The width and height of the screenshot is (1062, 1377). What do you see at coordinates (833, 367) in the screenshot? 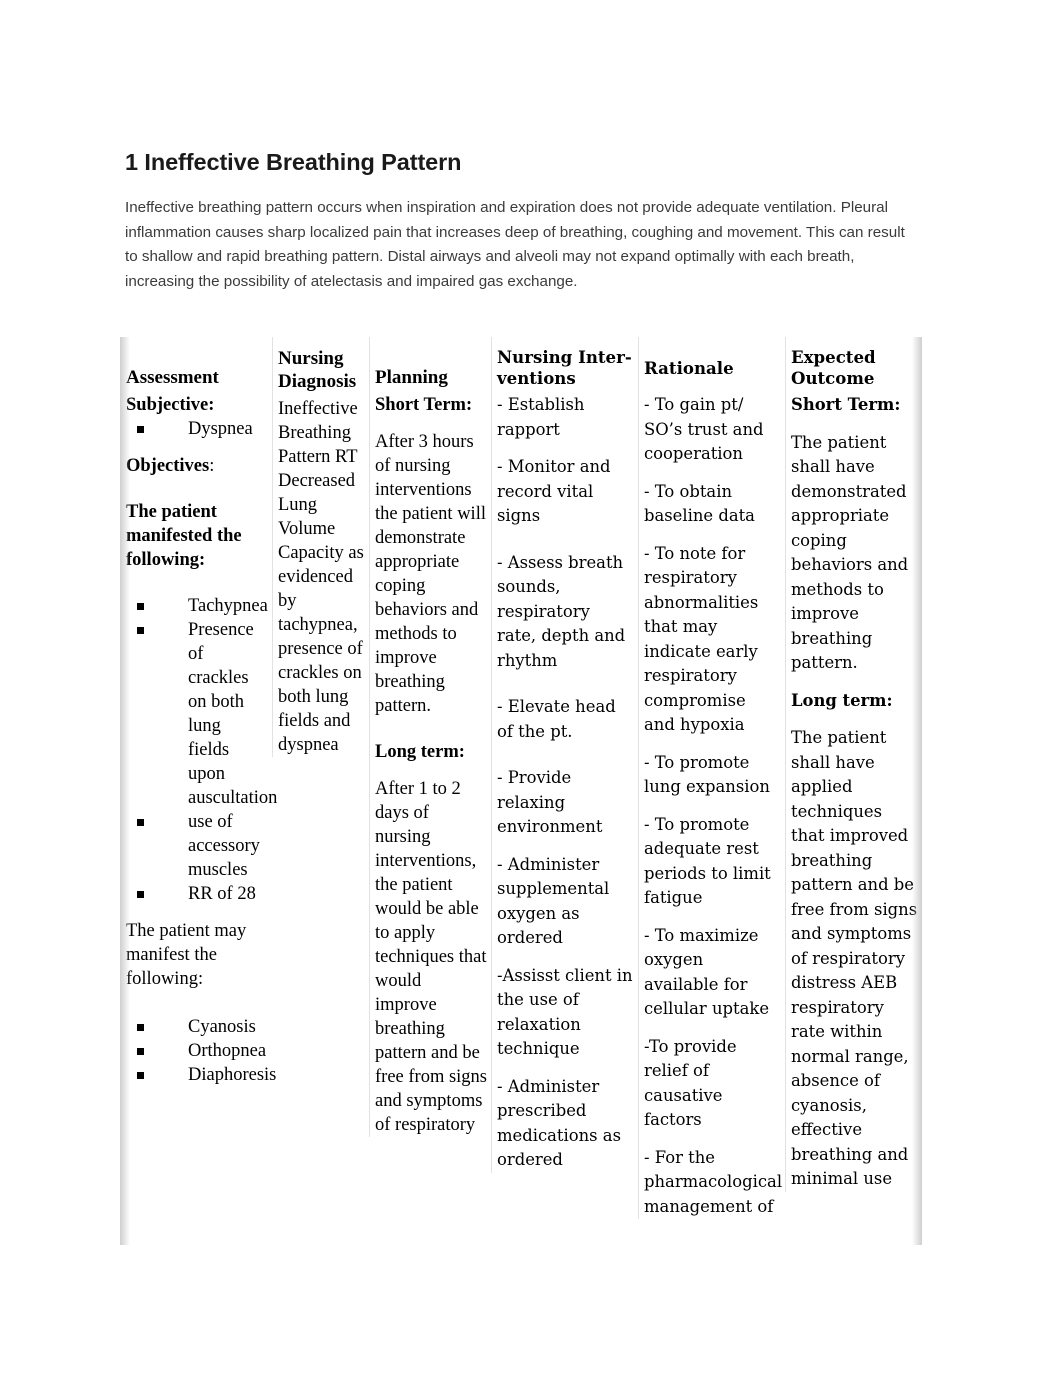
I see `column-header-expected-outcome: Expected Outcome` at bounding box center [833, 367].